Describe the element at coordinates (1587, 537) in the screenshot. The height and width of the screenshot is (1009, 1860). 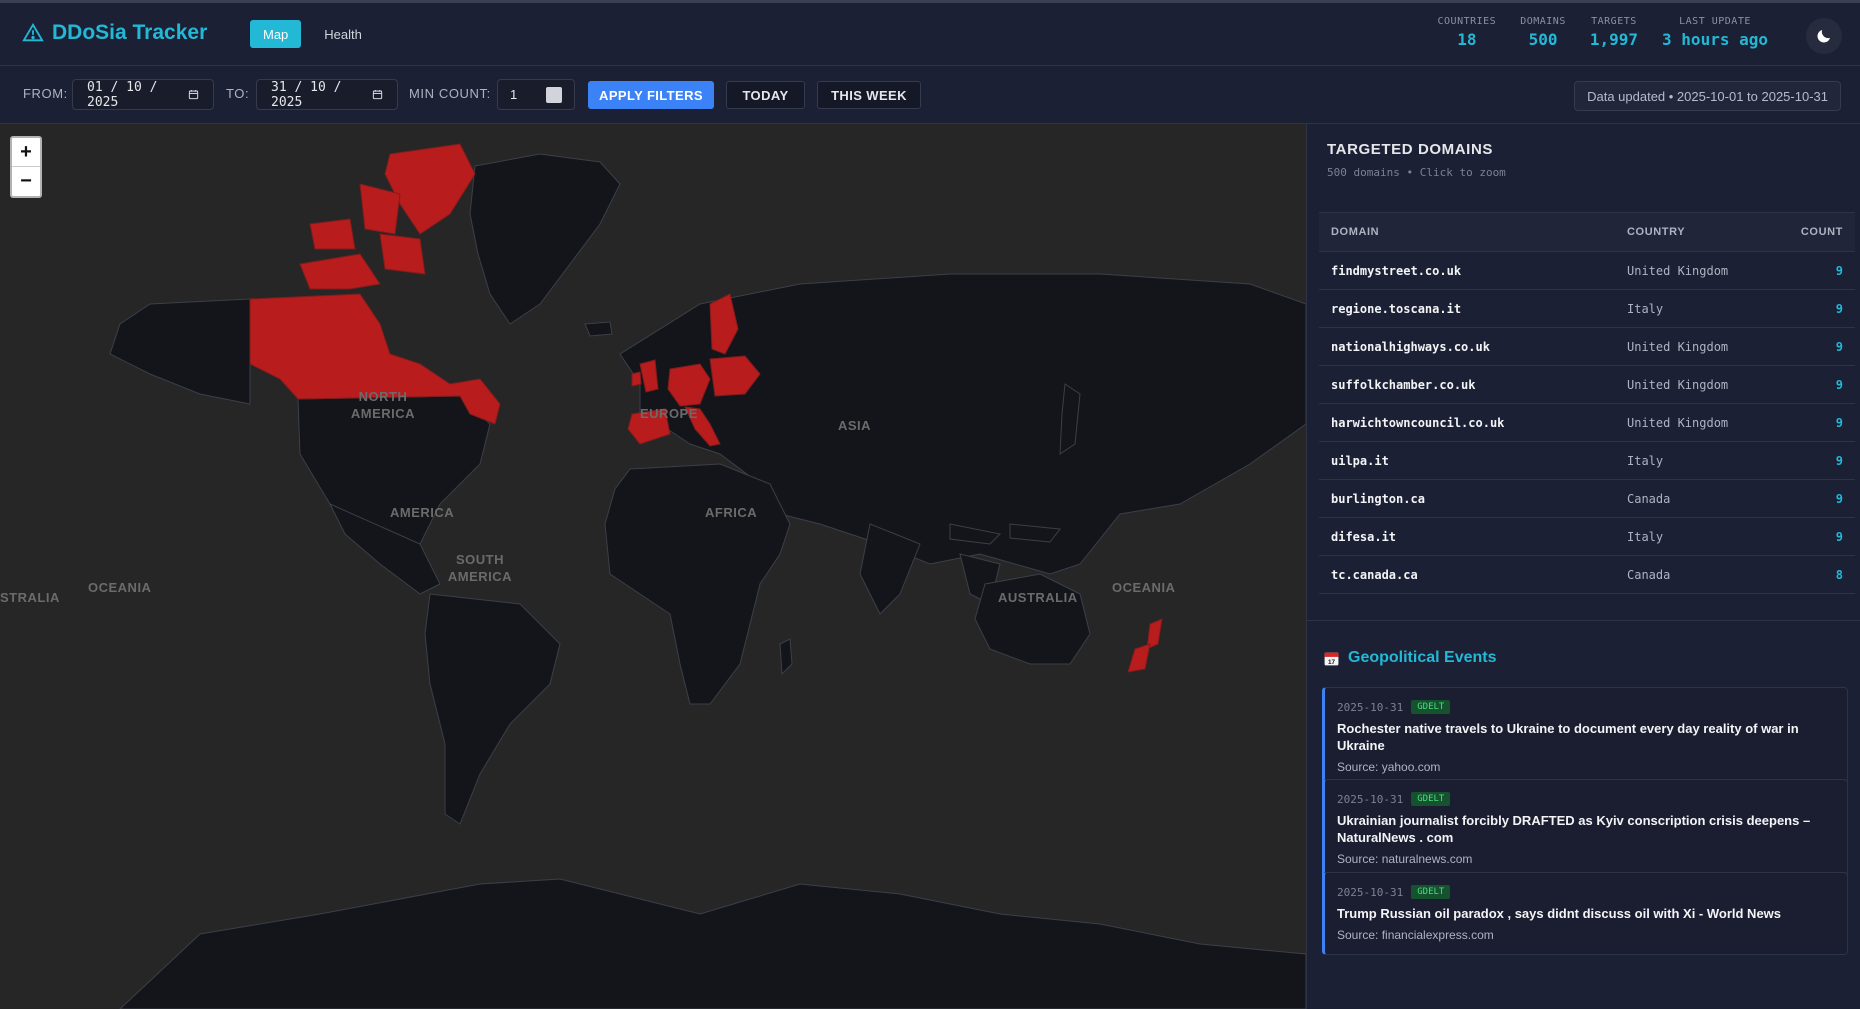
I see `table-row: difesa.it Italy 9` at that location.